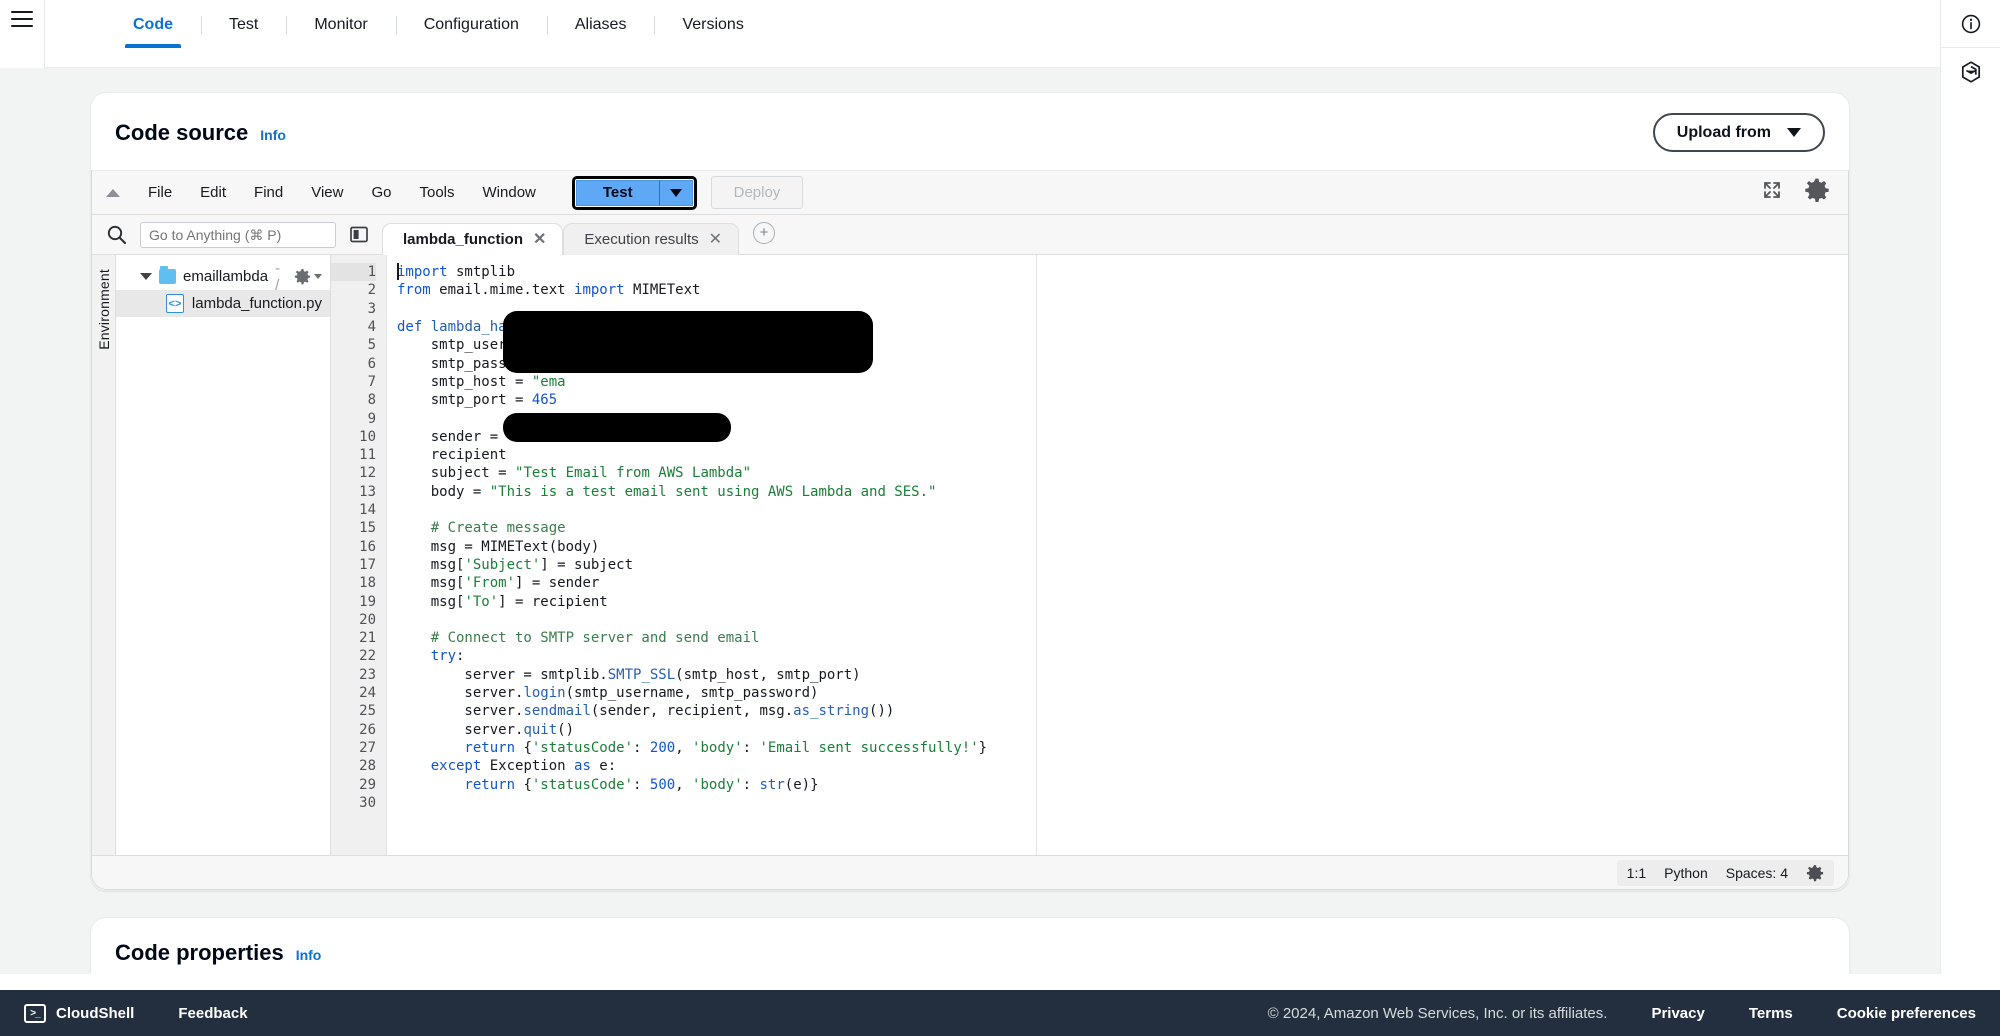  Describe the element at coordinates (367, 455) in the screenshot. I see `line-number: 11` at that location.